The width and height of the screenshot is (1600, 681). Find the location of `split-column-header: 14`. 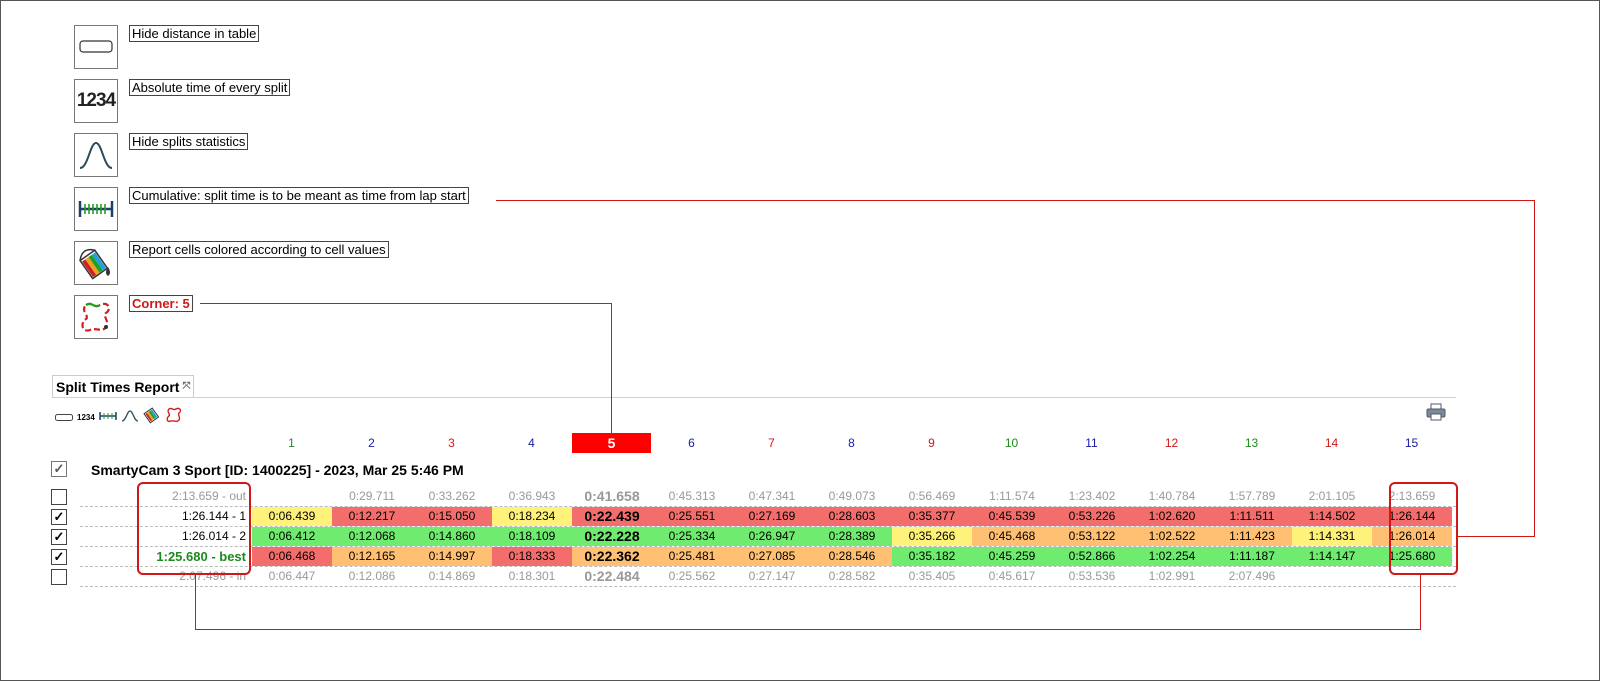

split-column-header: 14 is located at coordinates (1331, 443).